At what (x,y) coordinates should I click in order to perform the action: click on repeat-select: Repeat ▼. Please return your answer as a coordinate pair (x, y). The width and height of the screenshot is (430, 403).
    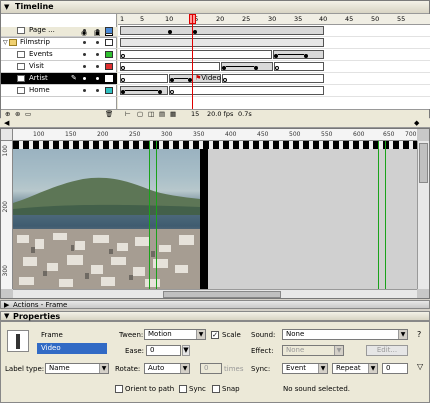
    Looking at the image, I should click on (355, 368).